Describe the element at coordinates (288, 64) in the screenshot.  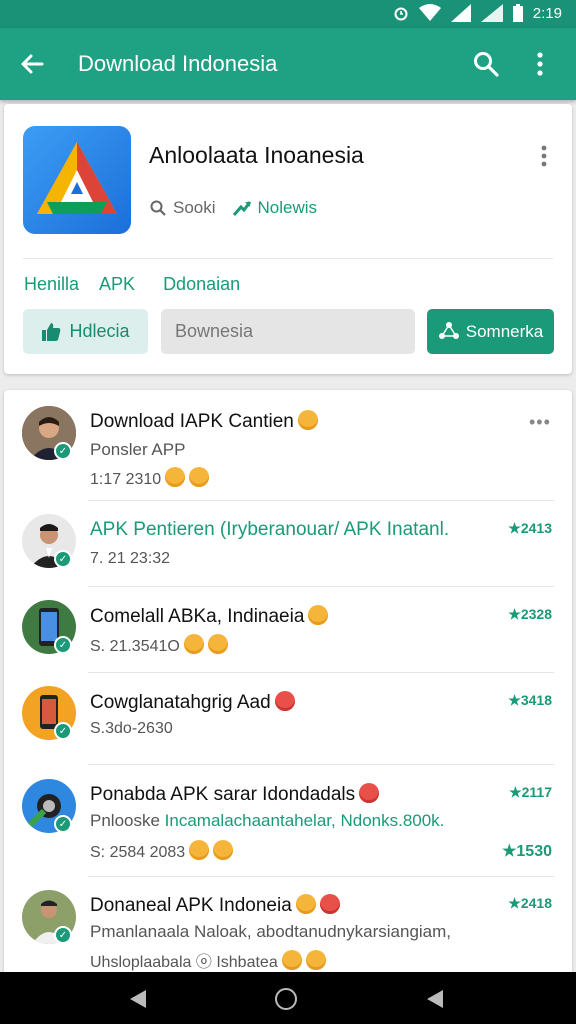
I see `app-bar: Download Indonesia` at that location.